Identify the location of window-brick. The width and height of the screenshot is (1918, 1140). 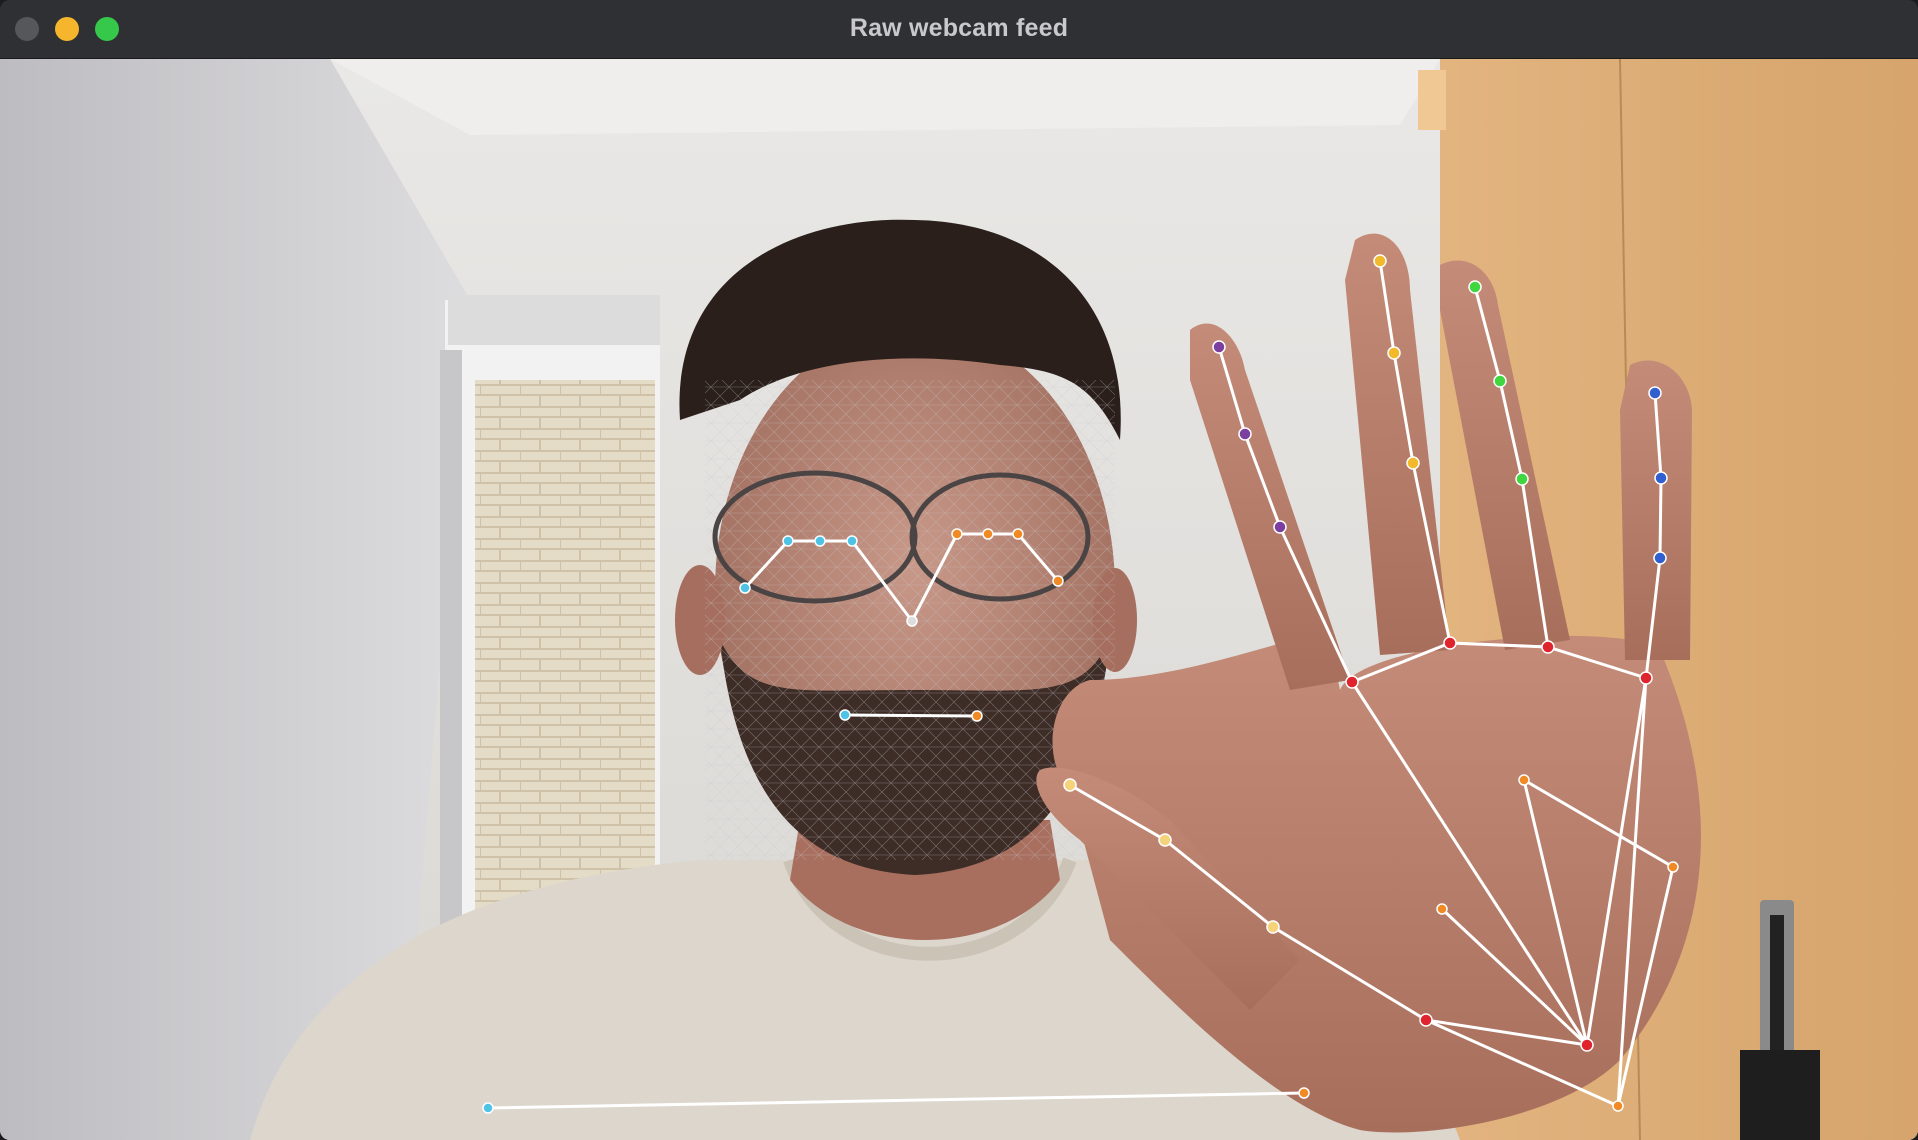
(565, 650).